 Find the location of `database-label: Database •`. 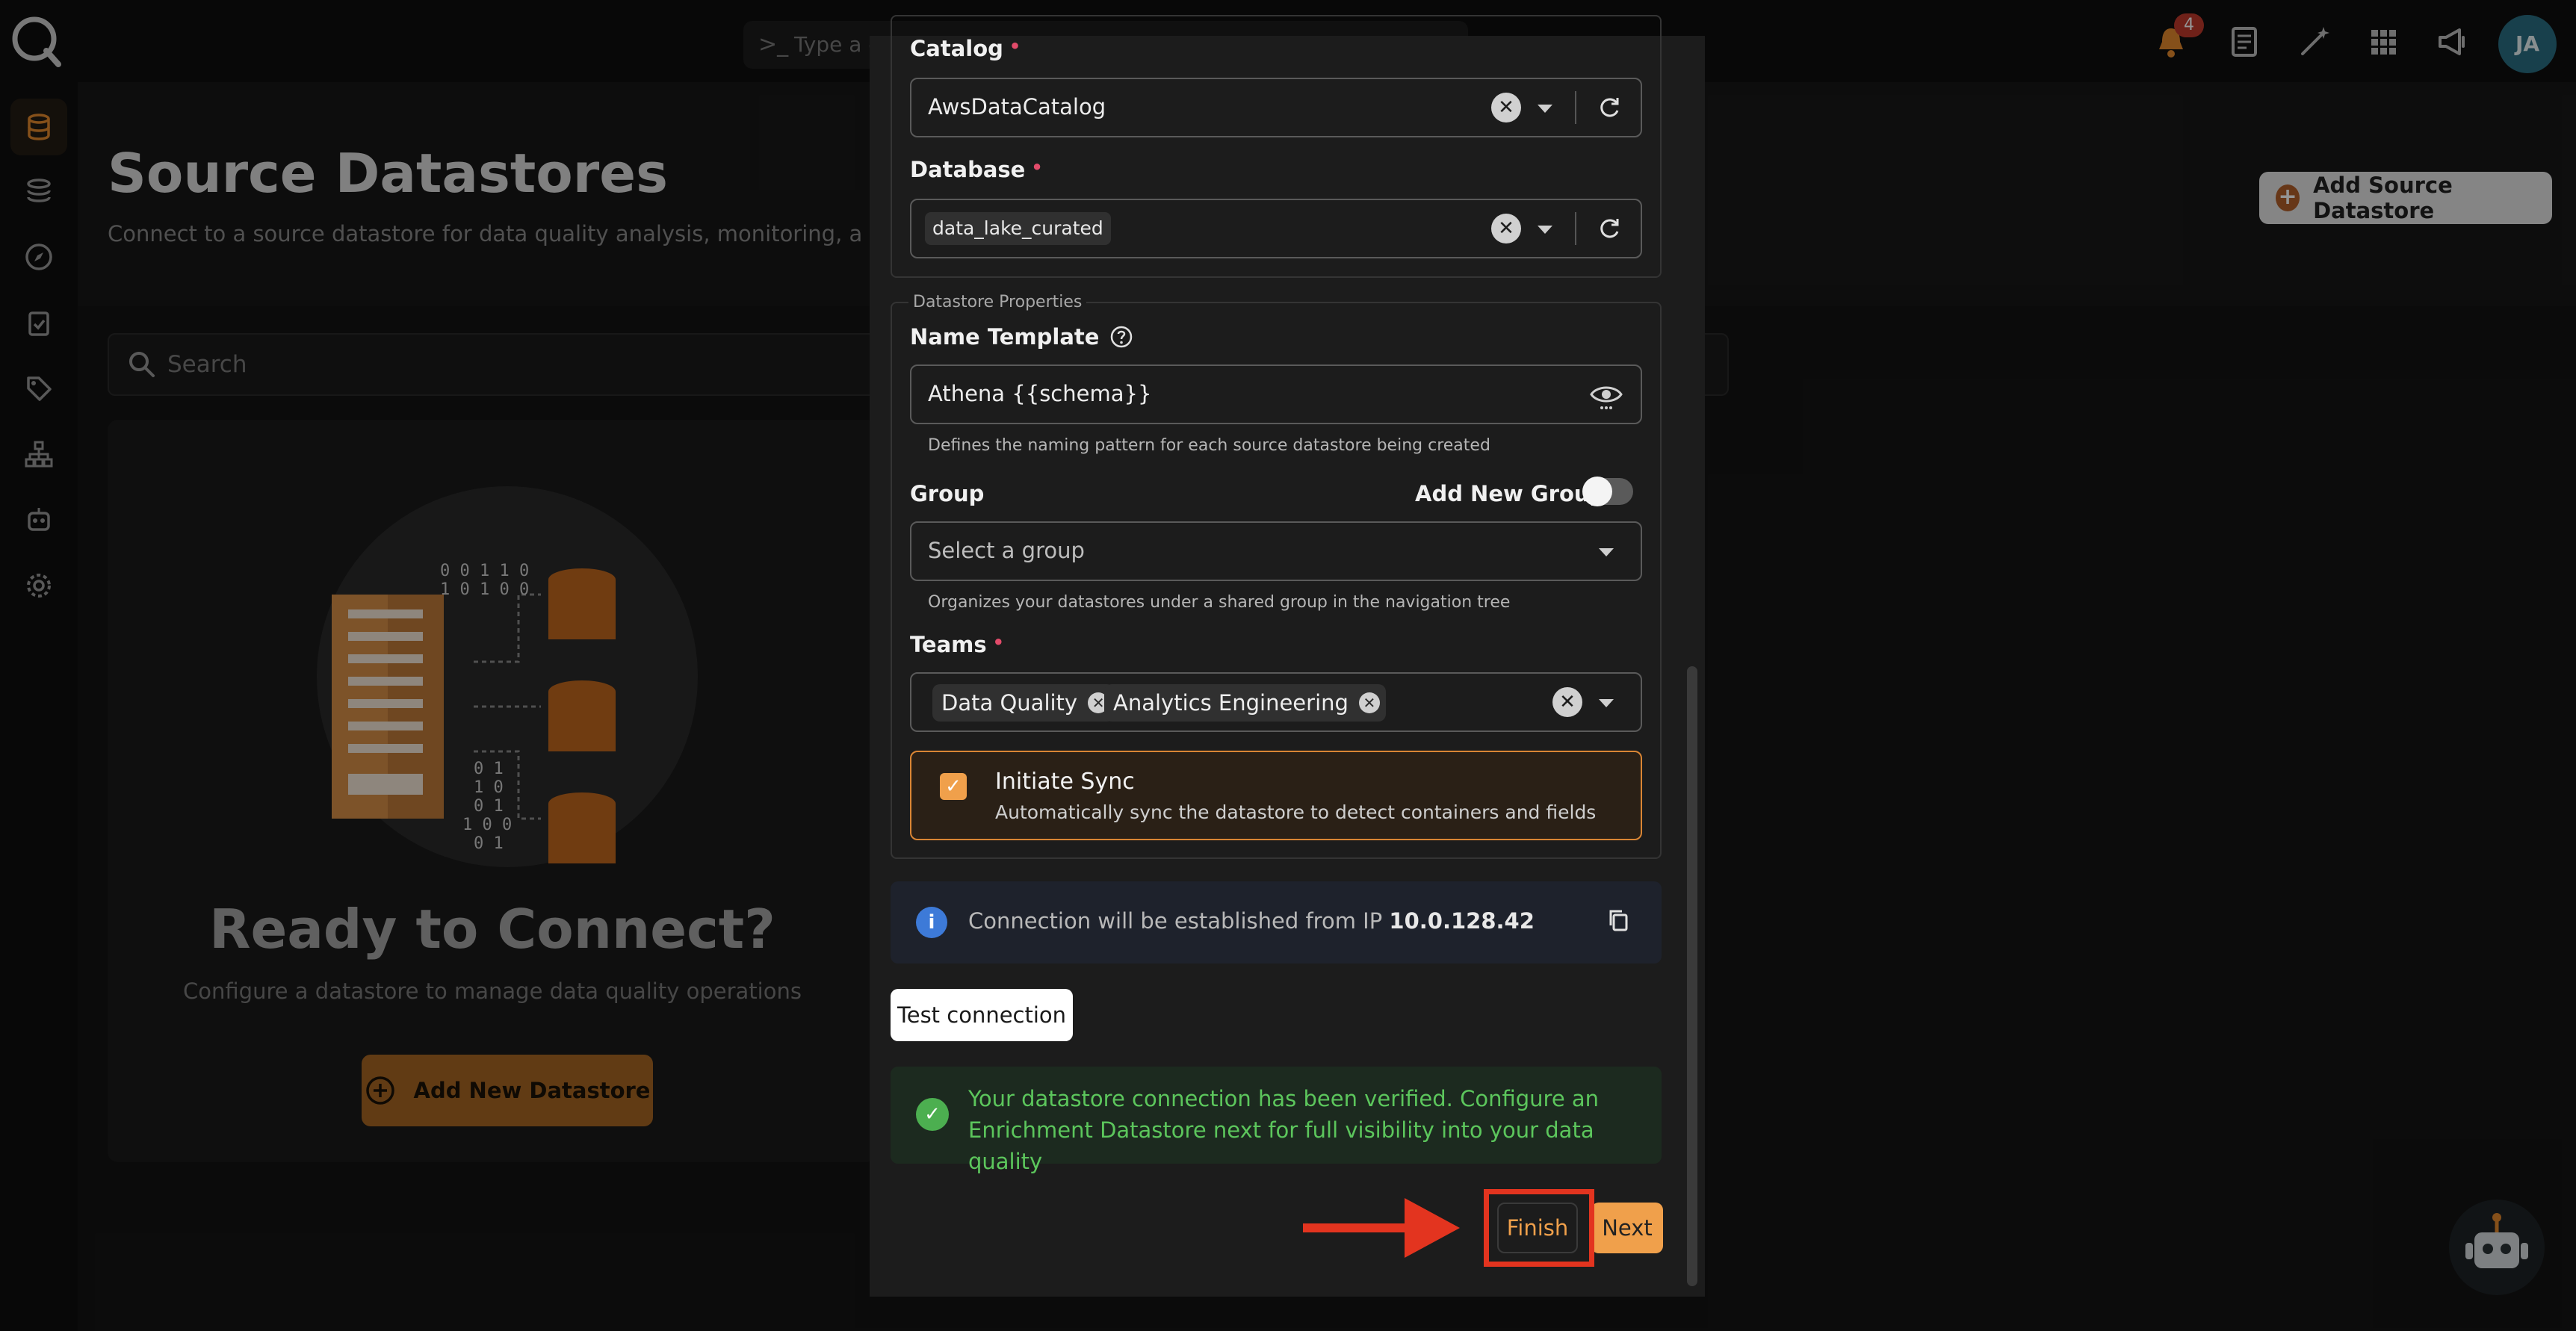

database-label: Database • is located at coordinates (976, 169).